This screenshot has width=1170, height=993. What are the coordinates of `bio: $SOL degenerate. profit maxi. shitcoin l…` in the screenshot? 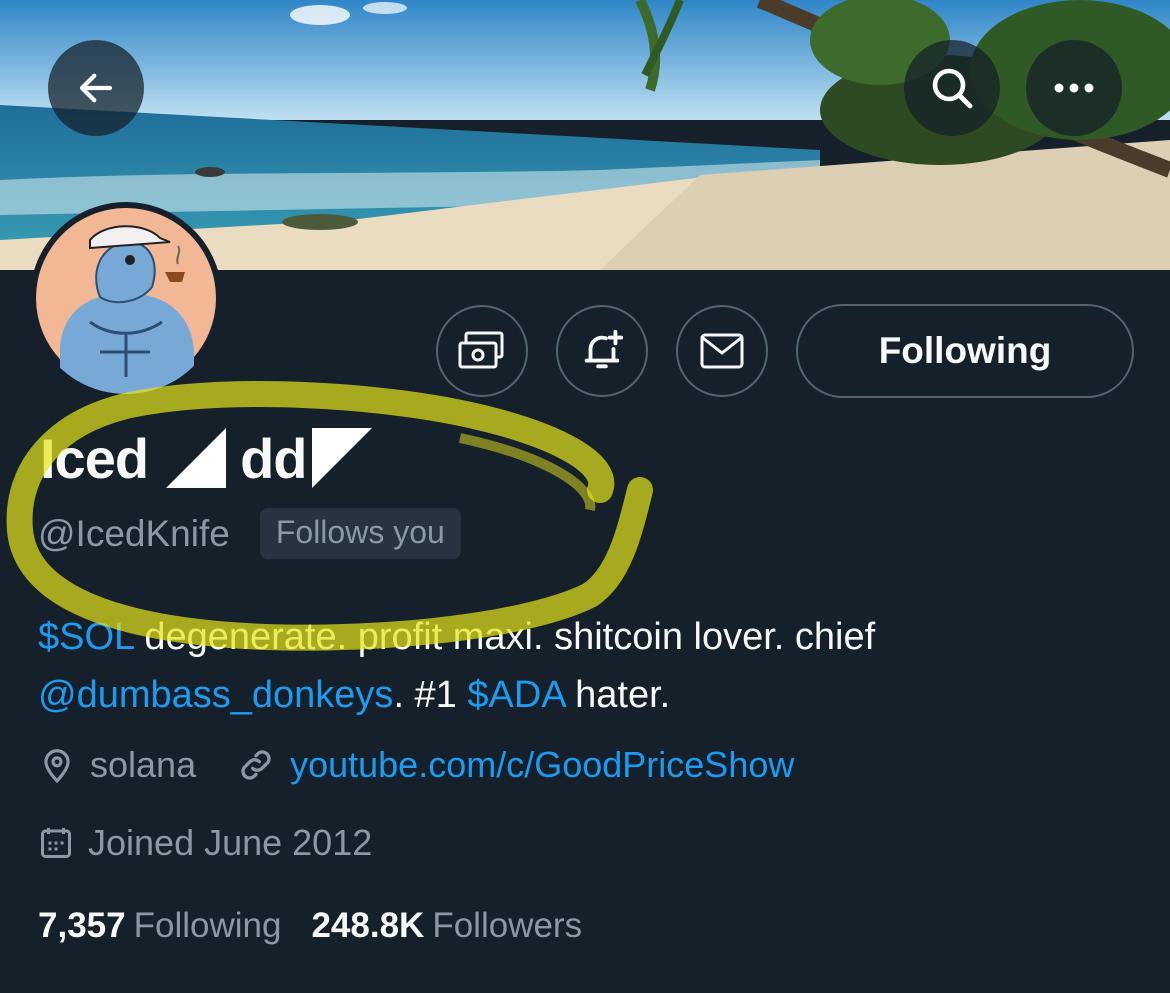 It's located at (588, 666).